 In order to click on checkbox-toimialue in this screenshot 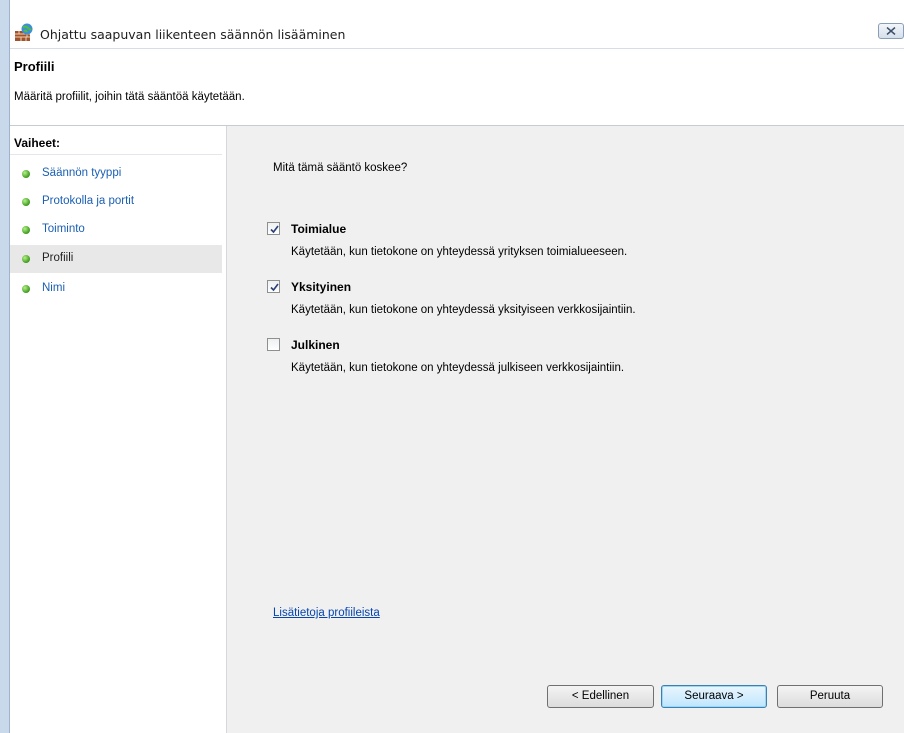, I will do `click(273, 228)`.